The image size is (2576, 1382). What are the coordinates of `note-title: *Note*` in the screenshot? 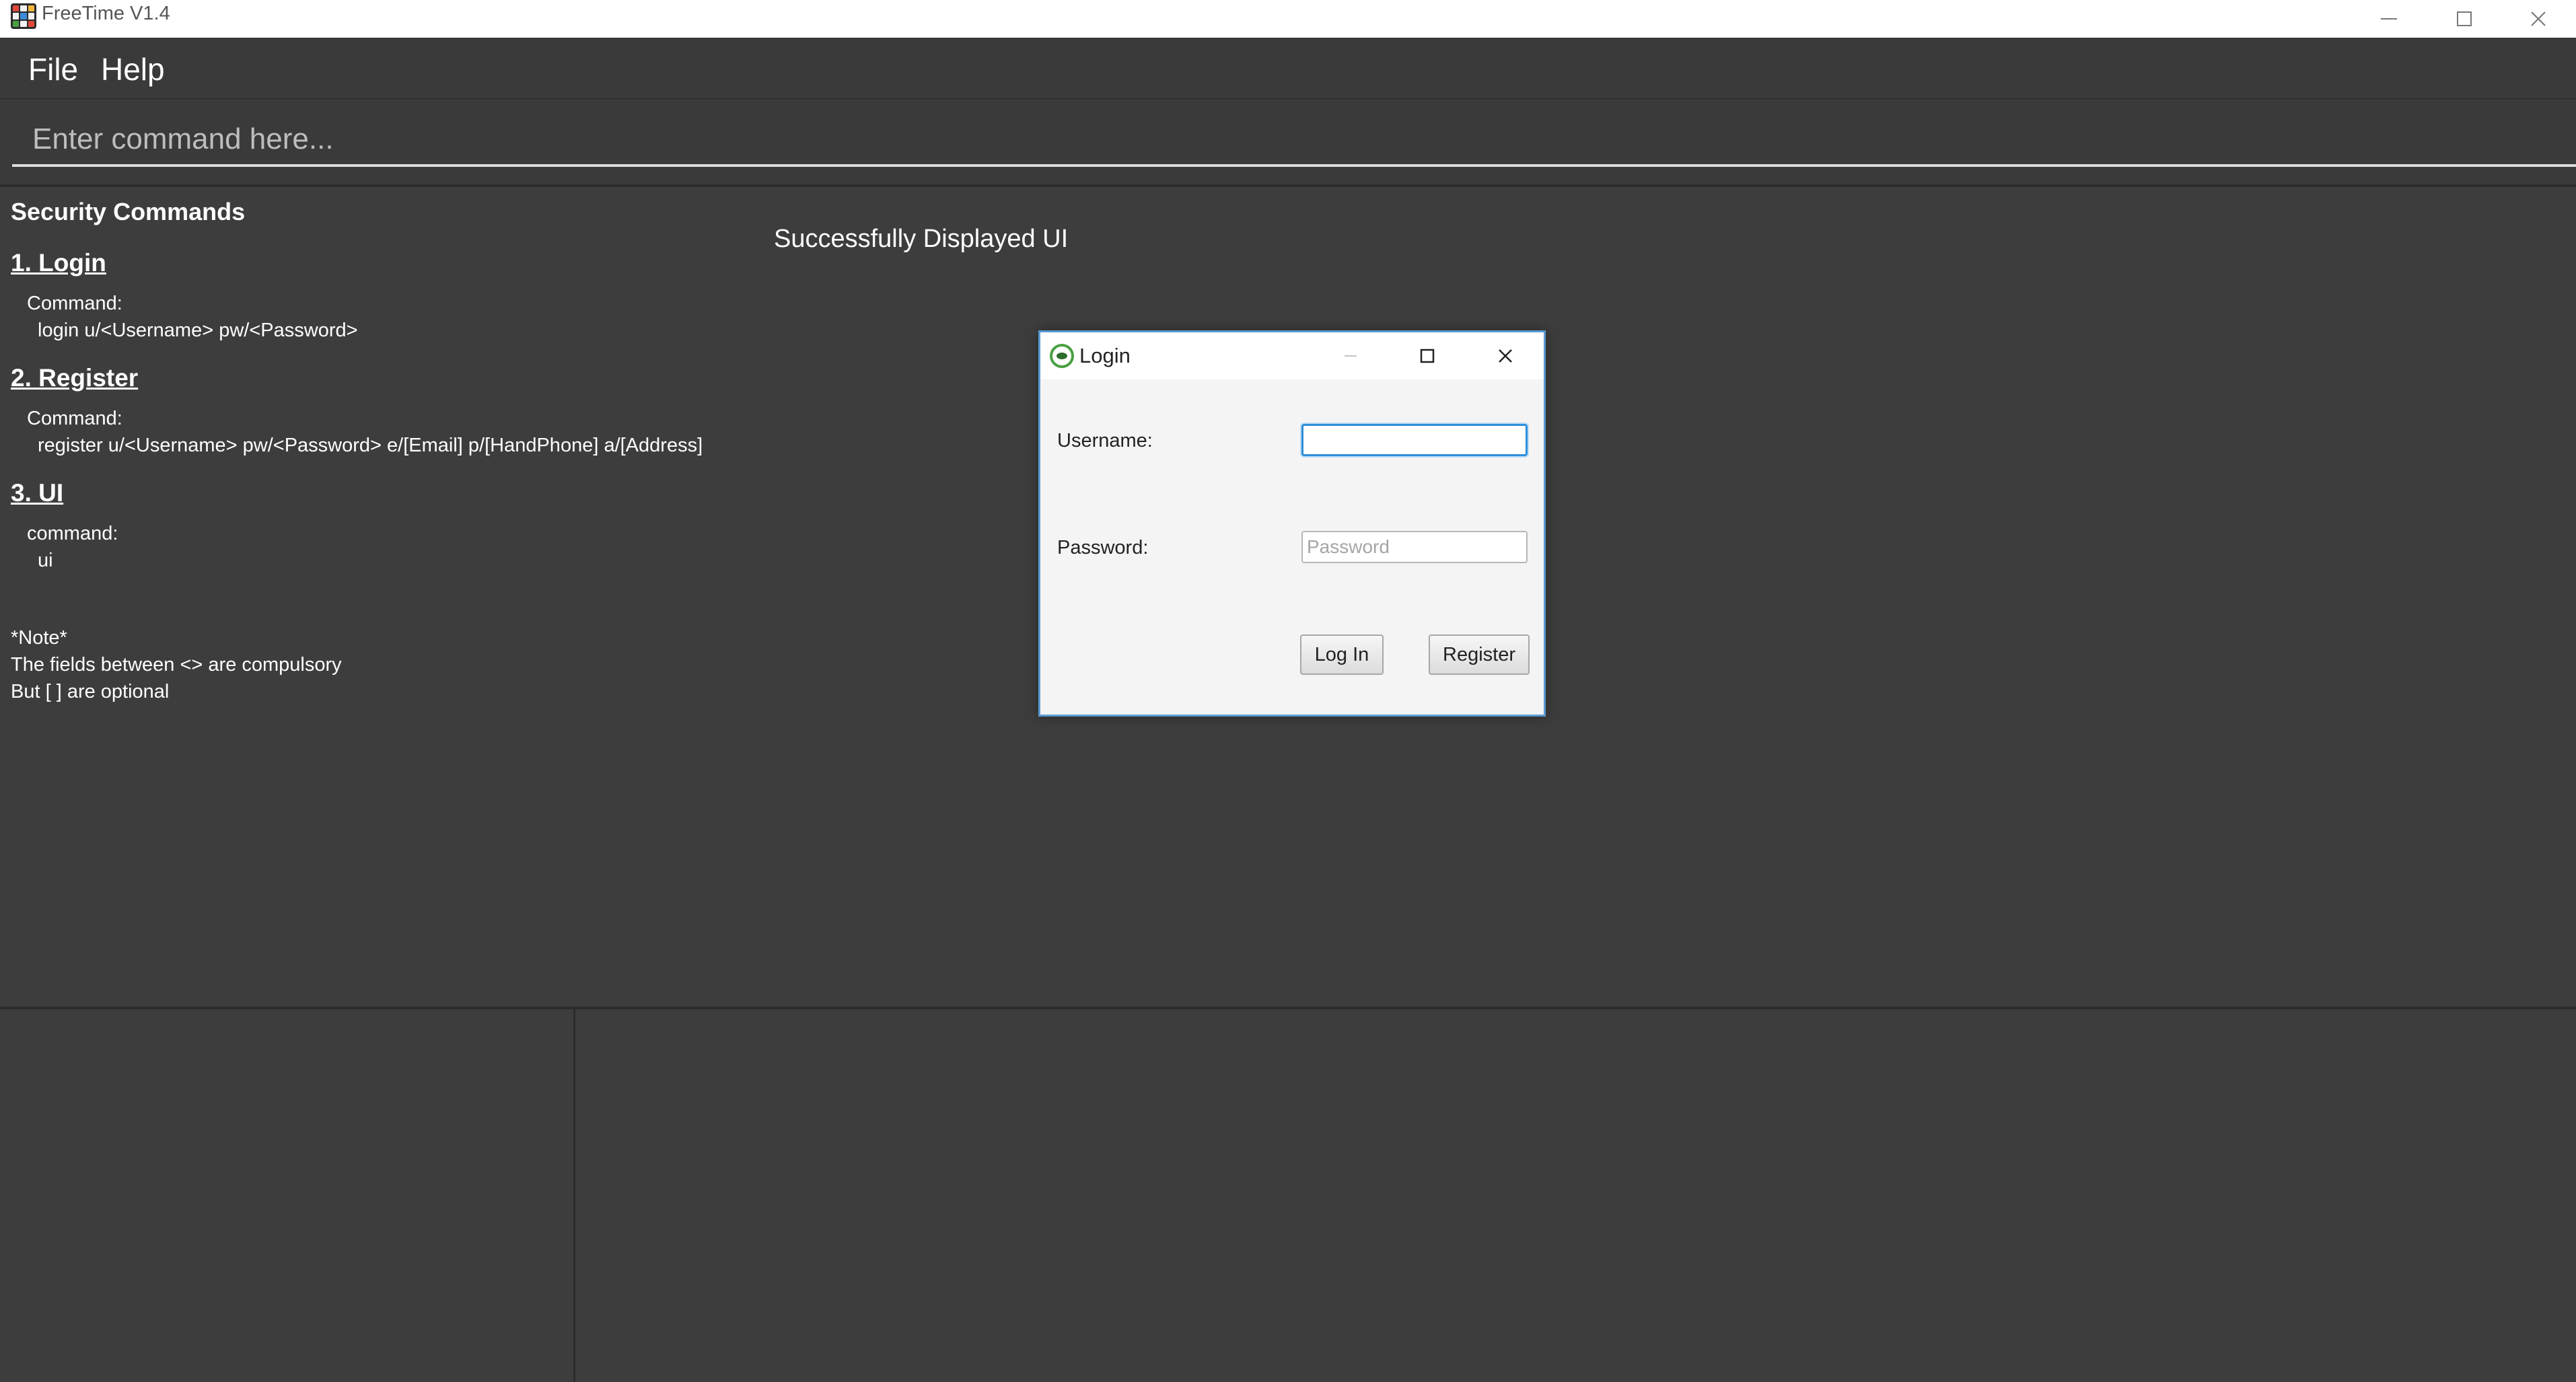 It's located at (39, 638).